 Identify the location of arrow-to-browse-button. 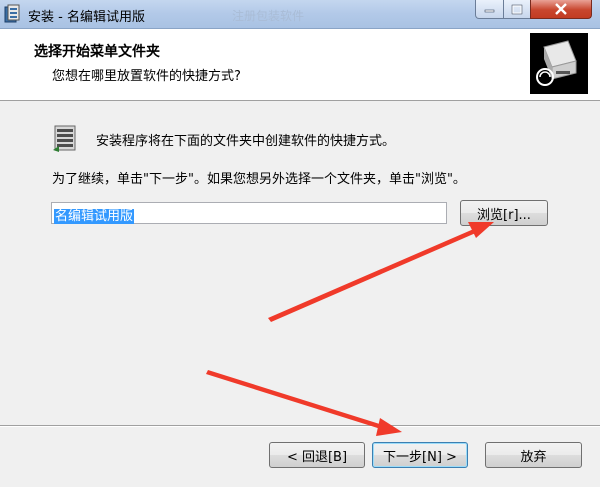
(381, 272).